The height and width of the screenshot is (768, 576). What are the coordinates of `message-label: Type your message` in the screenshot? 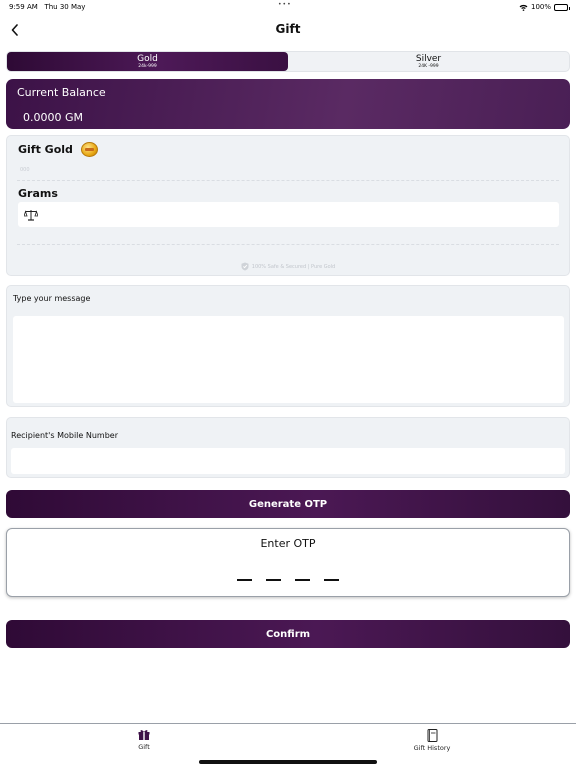 It's located at (52, 298).